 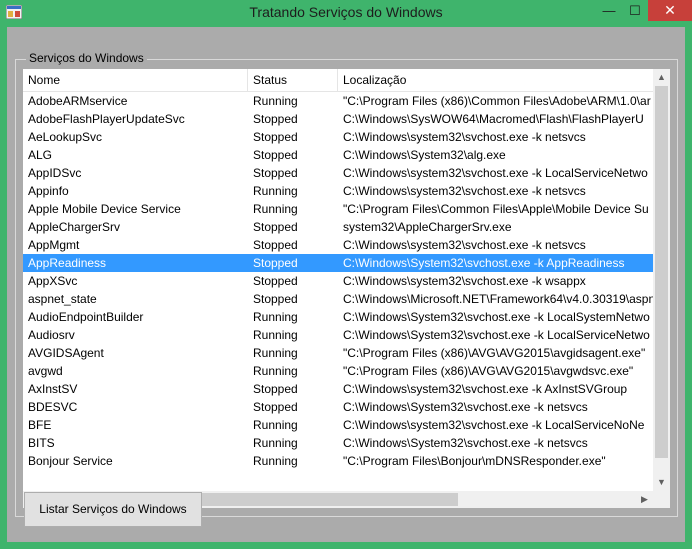 I want to click on scroll-down-arrow-icon: ▼, so click(x=661, y=482).